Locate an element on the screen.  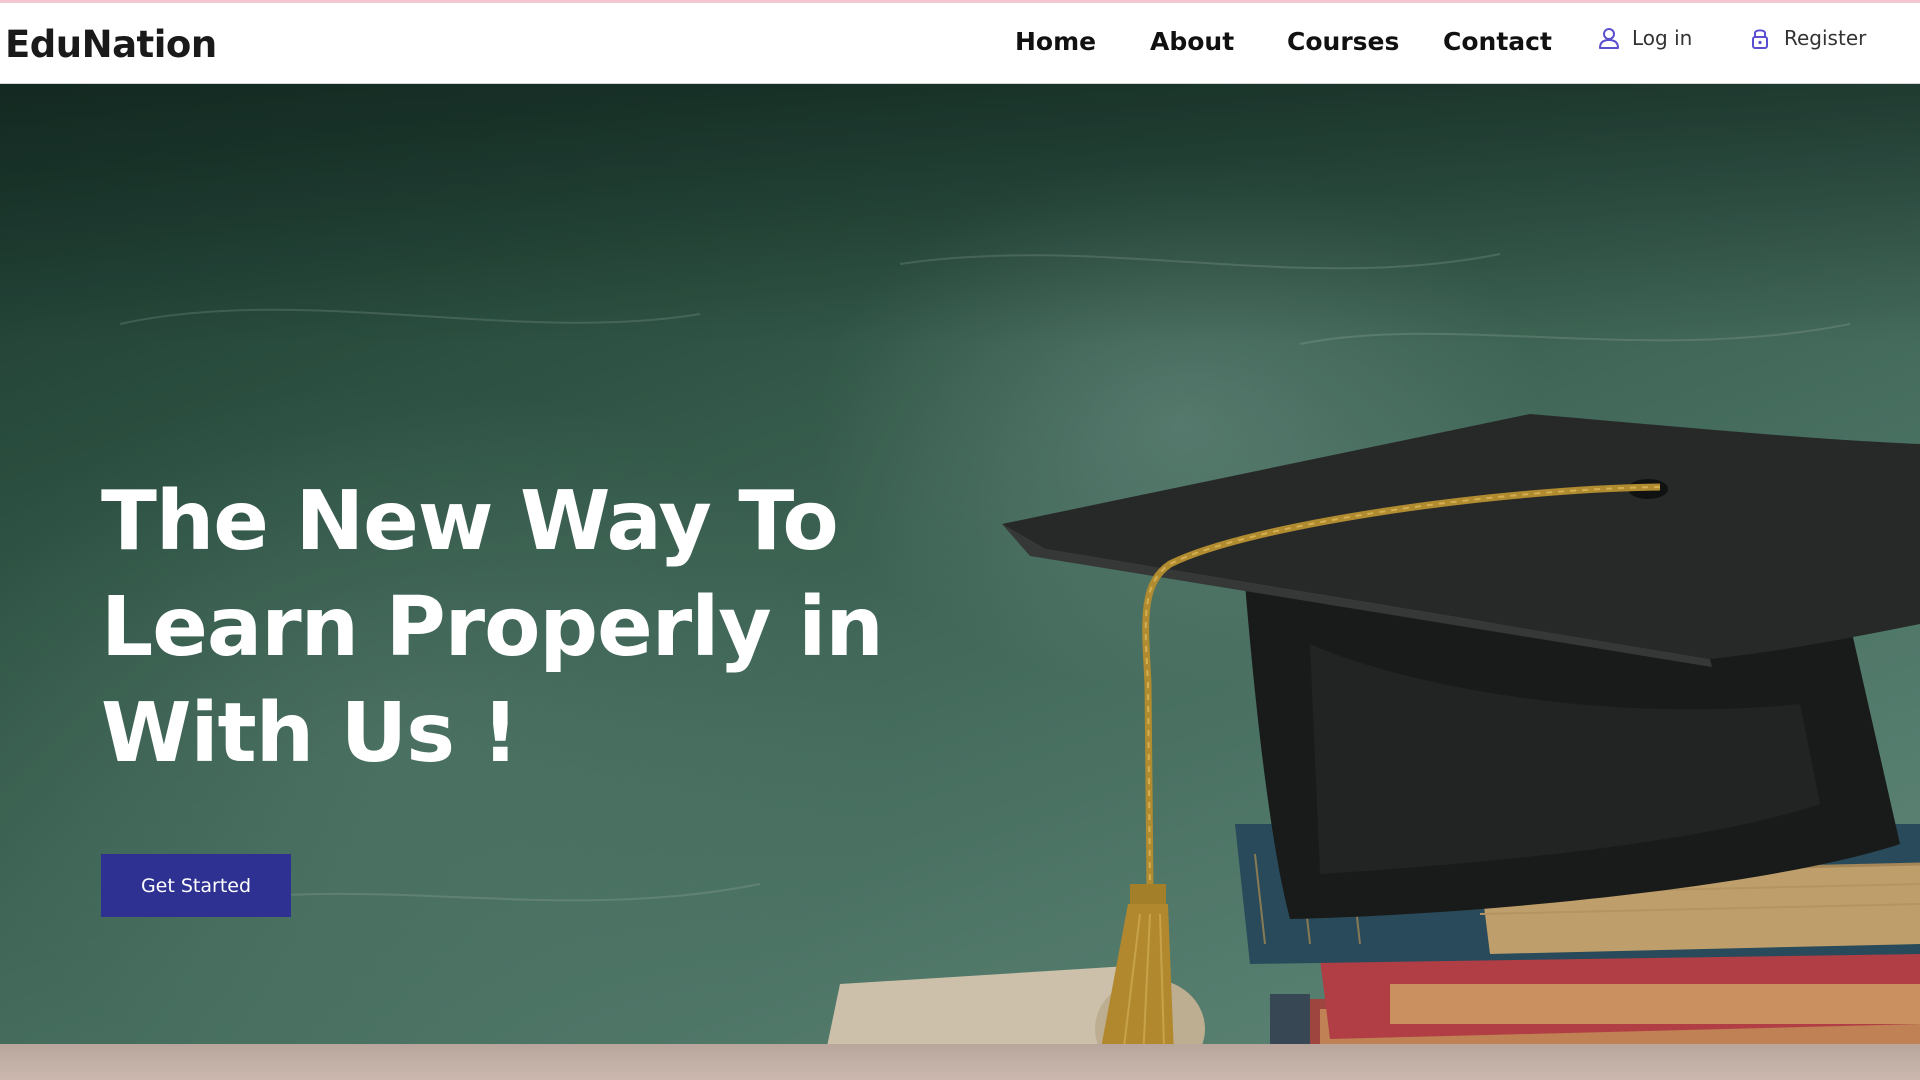
get-started-button: Get Started is located at coordinates (196, 885).